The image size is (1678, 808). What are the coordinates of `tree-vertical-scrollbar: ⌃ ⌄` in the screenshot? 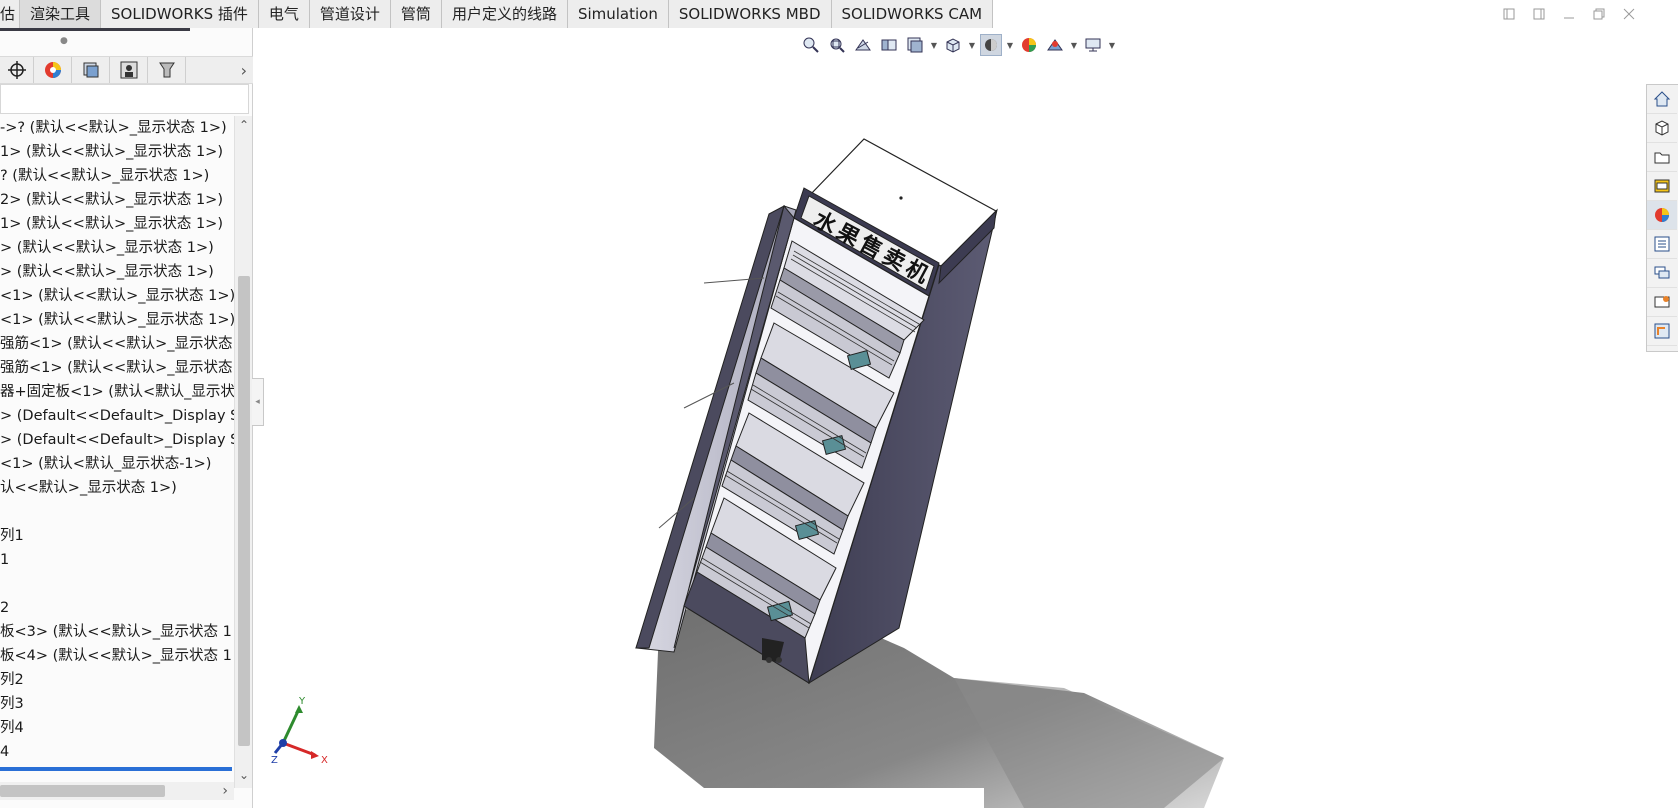 It's located at (243, 452).